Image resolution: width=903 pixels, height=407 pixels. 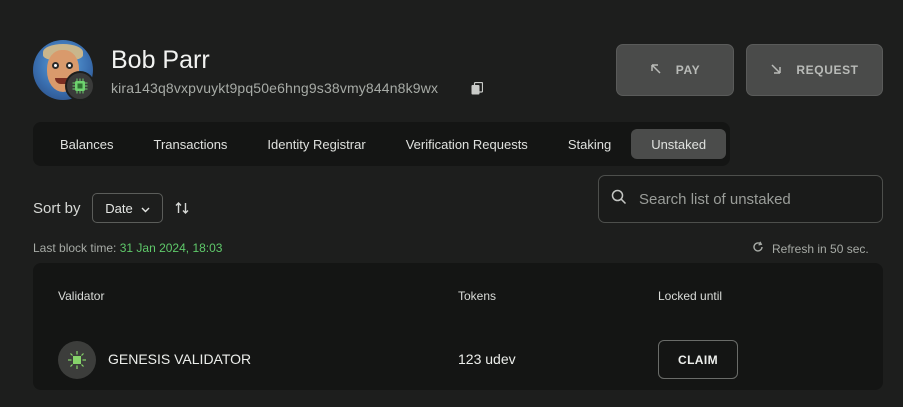 I want to click on tab-unstaked: Unstaked, so click(x=679, y=144).